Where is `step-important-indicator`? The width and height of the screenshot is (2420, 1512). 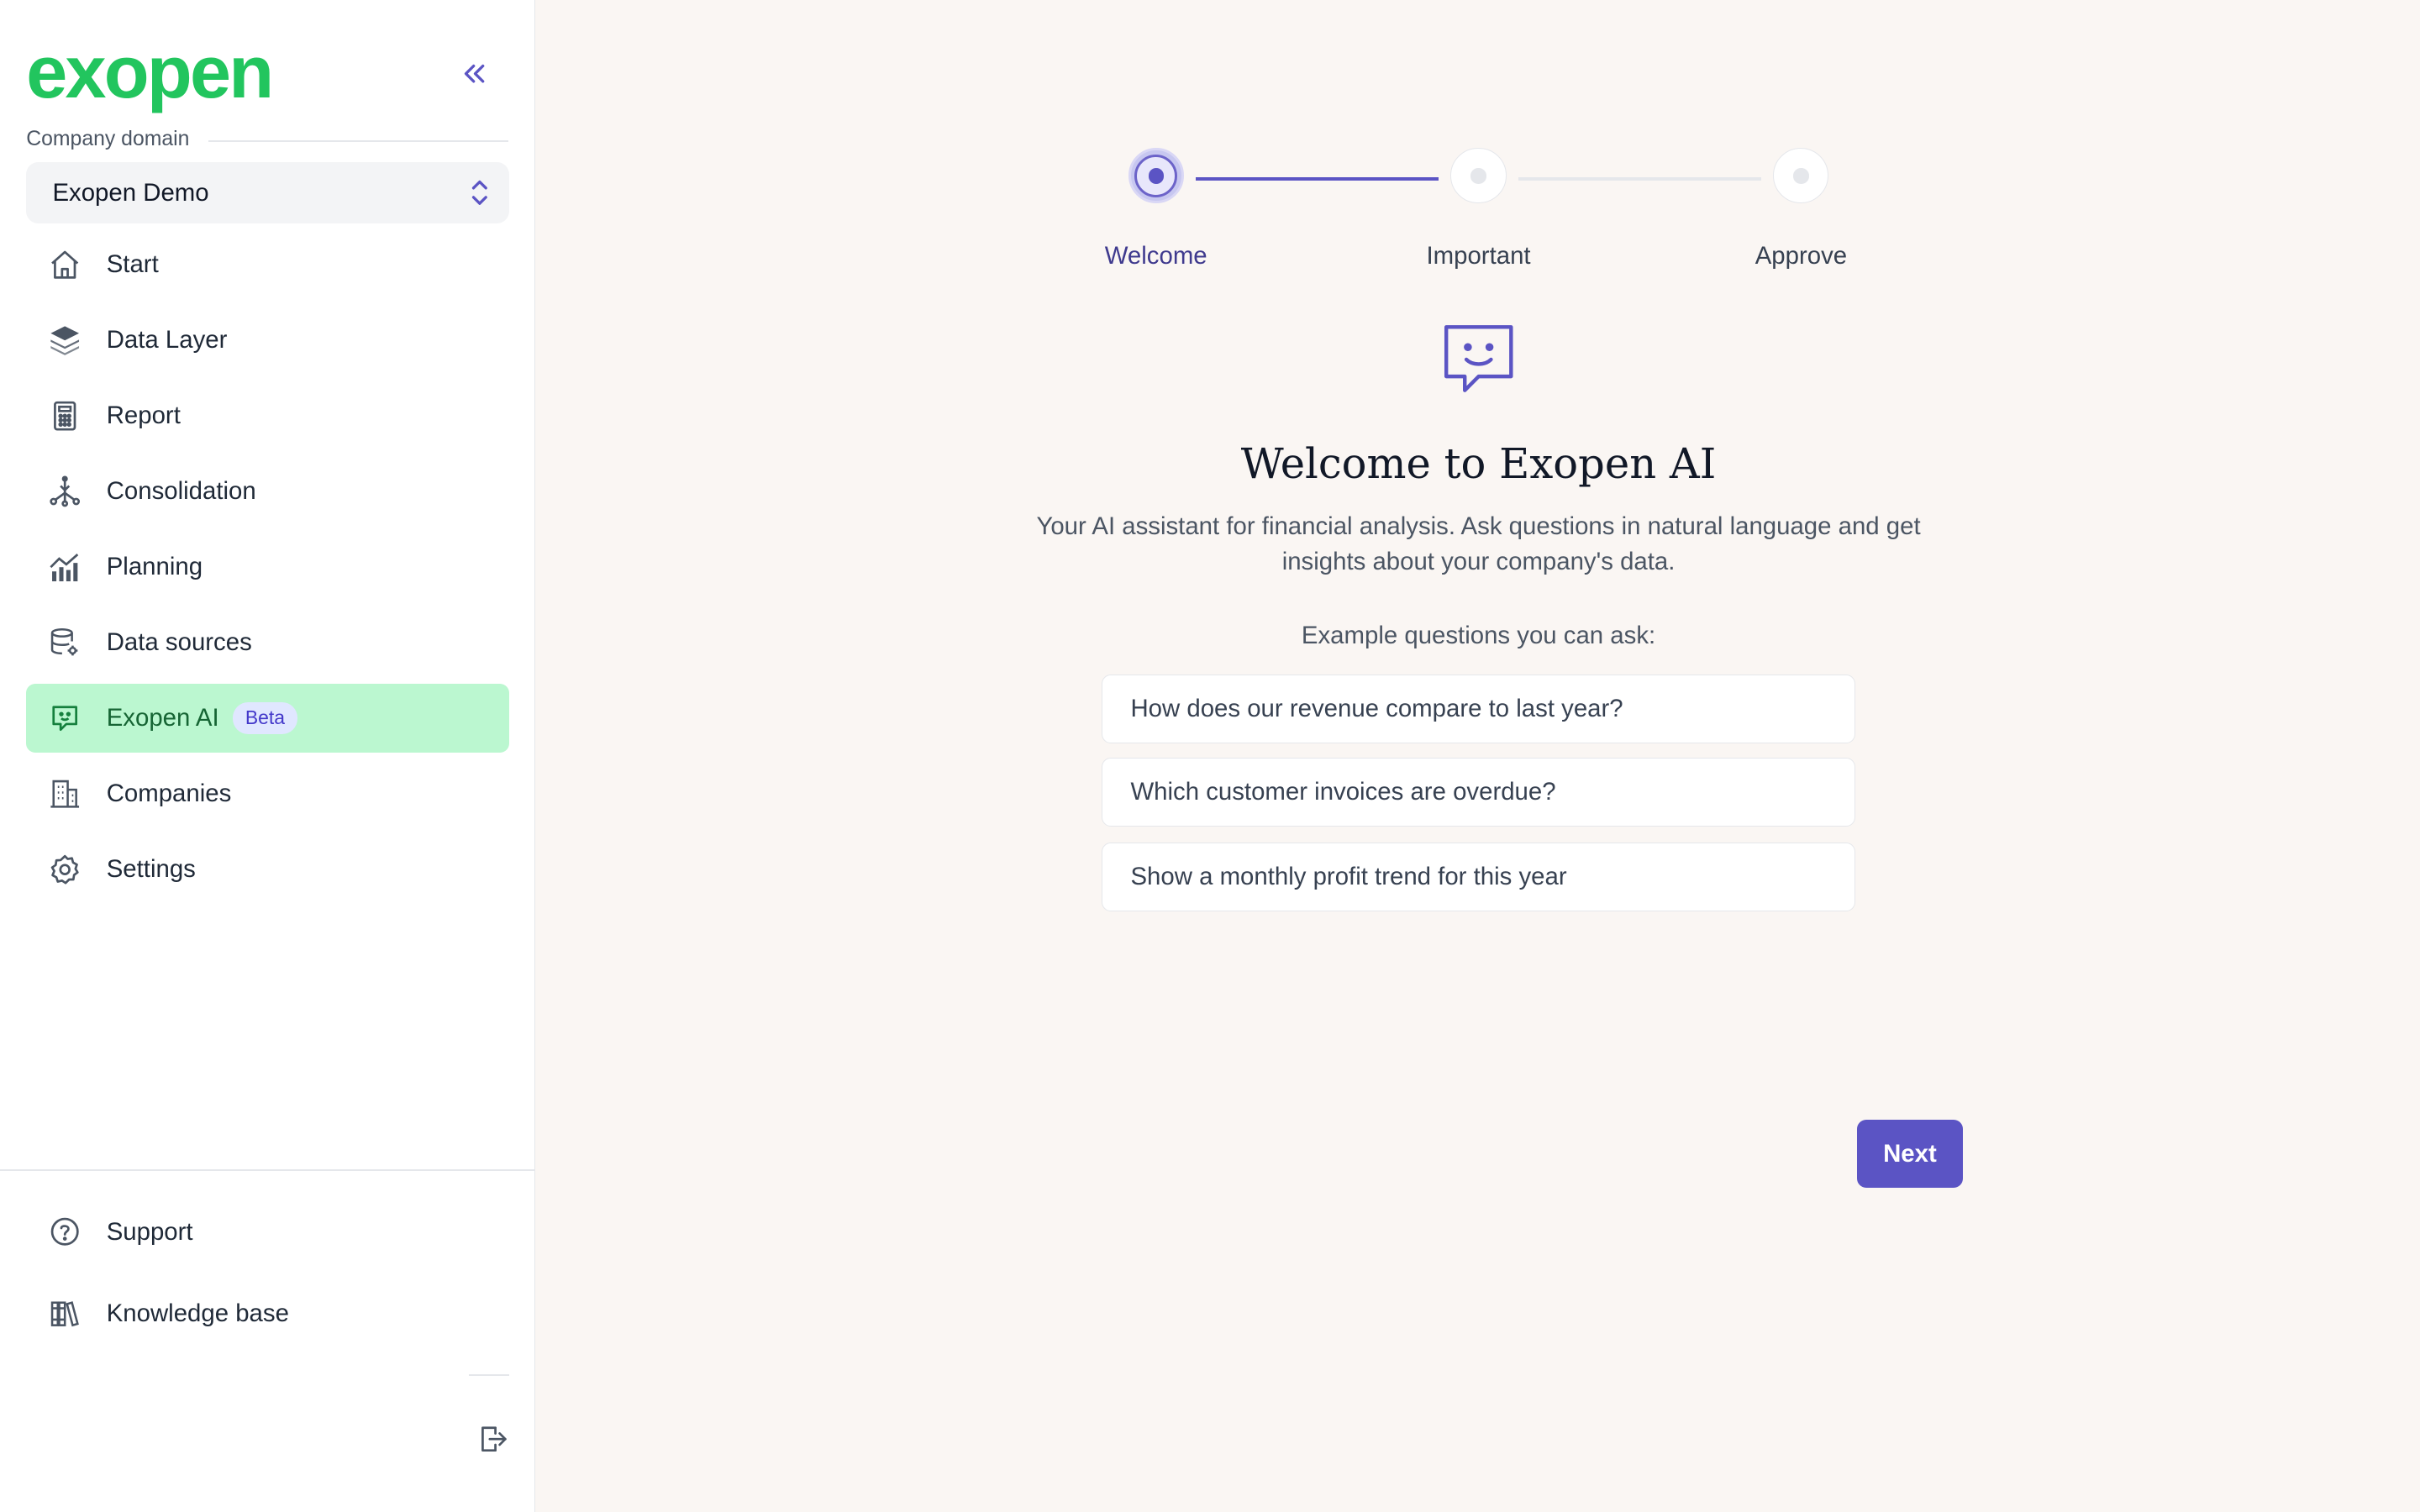 step-important-indicator is located at coordinates (1478, 176).